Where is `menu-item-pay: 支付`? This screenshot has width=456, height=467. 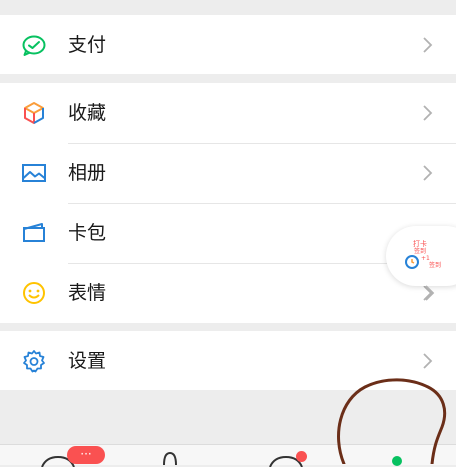
menu-item-pay: 支付 is located at coordinates (228, 45).